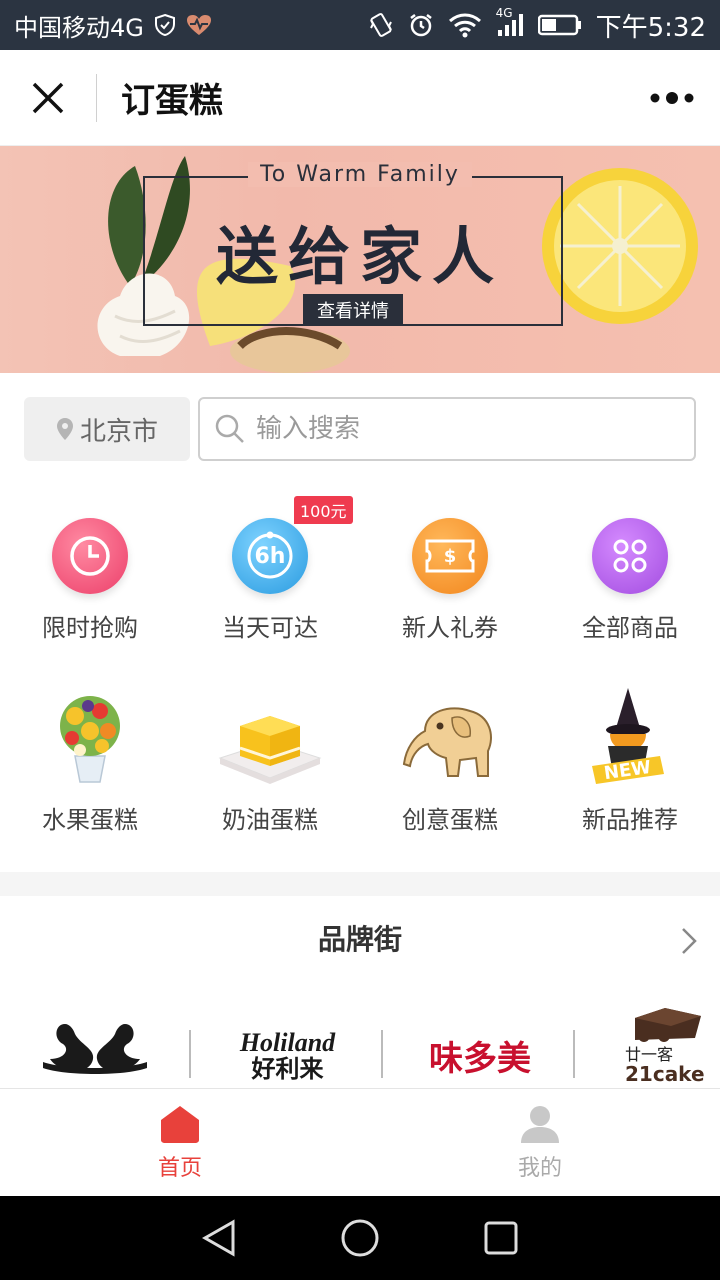 The image size is (720, 1280). I want to click on city-label: 北京市, so click(118, 431).